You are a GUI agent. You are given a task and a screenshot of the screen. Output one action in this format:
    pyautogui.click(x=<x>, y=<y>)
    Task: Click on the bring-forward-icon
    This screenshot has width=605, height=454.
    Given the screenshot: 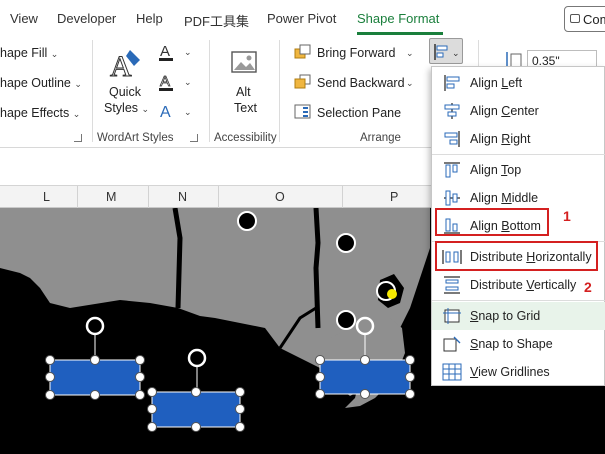 What is the action you would take?
    pyautogui.click(x=303, y=52)
    